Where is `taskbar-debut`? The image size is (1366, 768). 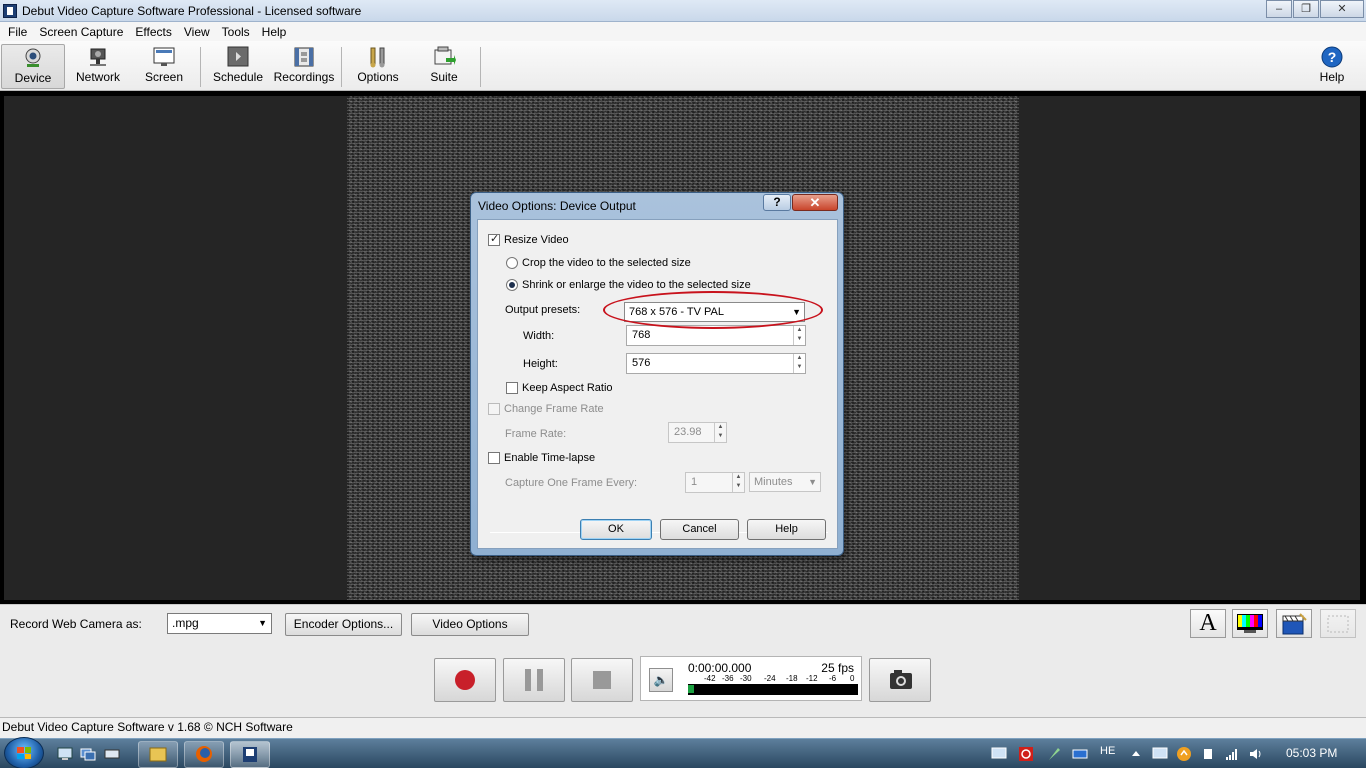
taskbar-debut is located at coordinates (250, 754).